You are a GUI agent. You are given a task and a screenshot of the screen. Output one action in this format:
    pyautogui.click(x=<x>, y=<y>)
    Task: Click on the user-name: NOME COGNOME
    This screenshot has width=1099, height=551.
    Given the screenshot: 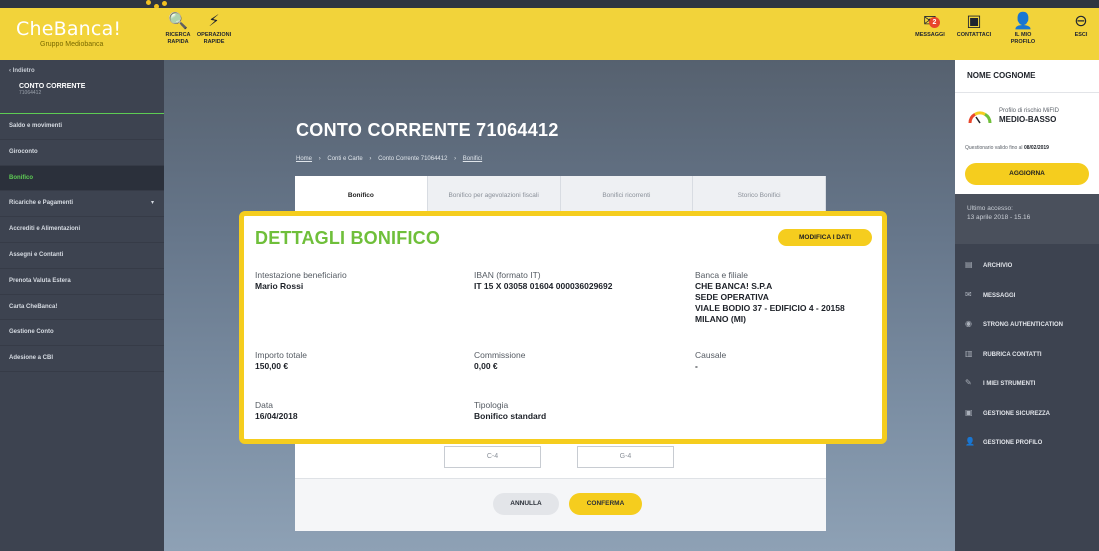 What is the action you would take?
    pyautogui.click(x=1001, y=75)
    